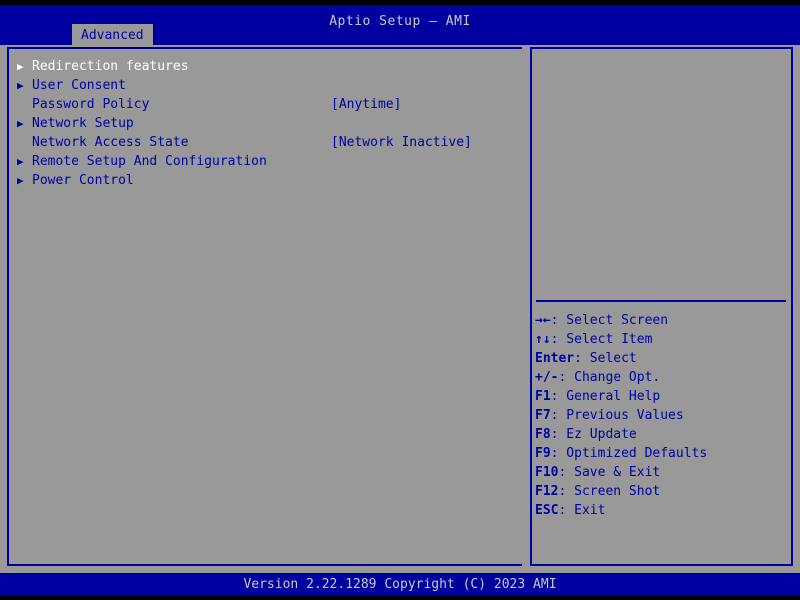  I want to click on menu-item: ▶ Redirection features, so click(266, 66).